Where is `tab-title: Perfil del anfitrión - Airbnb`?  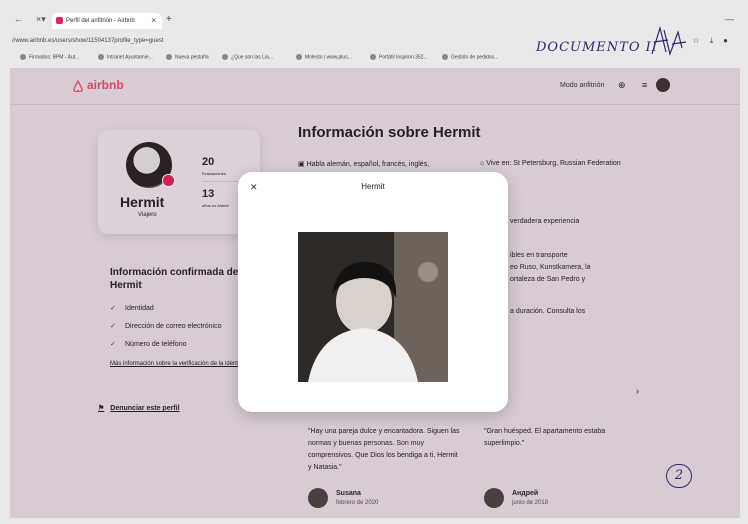
tab-title: Perfil del anfitrión - Airbnb is located at coordinates (100, 21).